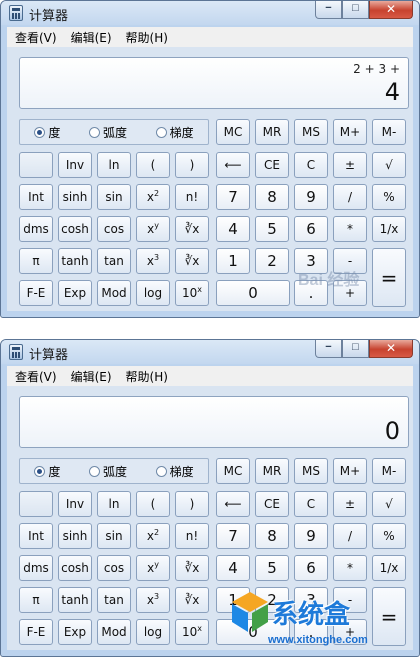 The width and height of the screenshot is (420, 659). Describe the element at coordinates (272, 261) in the screenshot. I see `digit-2-button: 2` at that location.